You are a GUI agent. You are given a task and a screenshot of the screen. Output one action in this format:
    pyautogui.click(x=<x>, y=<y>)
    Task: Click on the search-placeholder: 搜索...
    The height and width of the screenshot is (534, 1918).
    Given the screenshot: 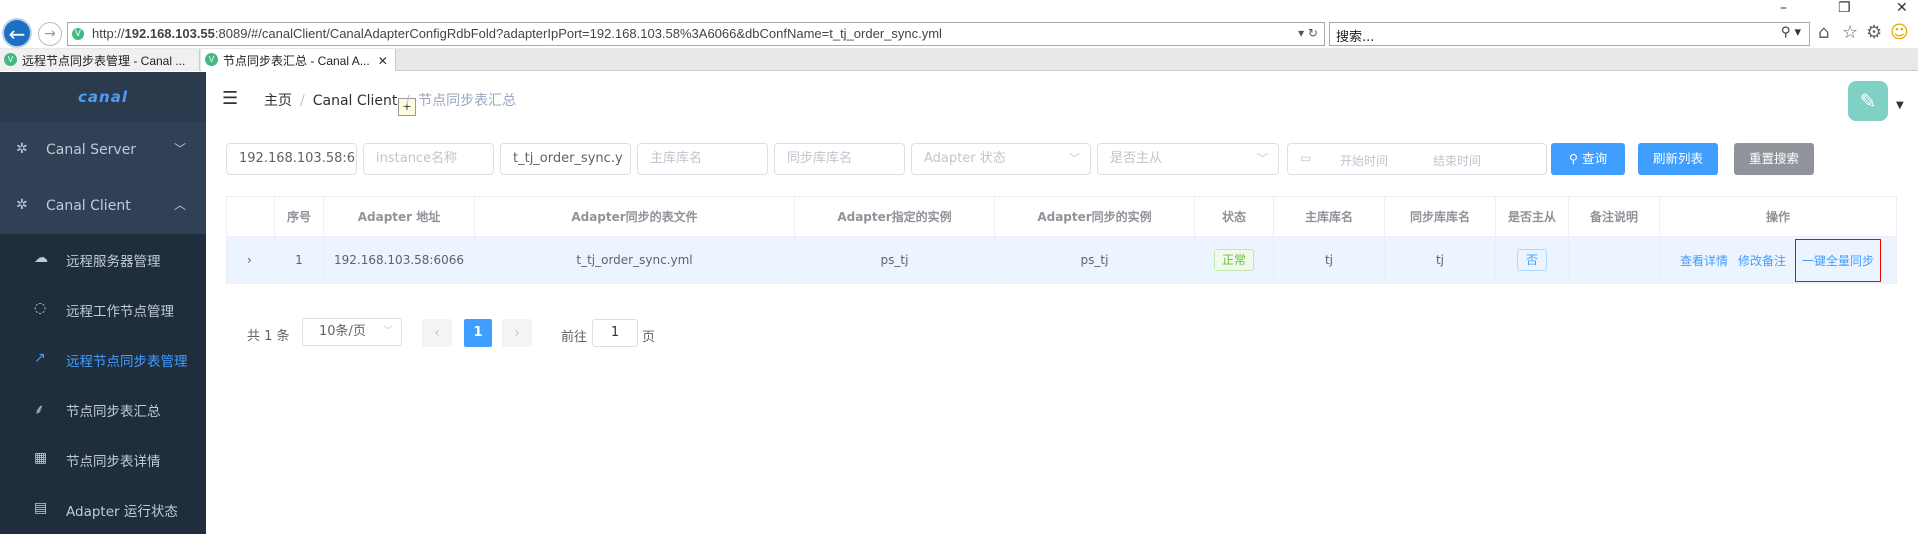 What is the action you would take?
    pyautogui.click(x=1355, y=37)
    